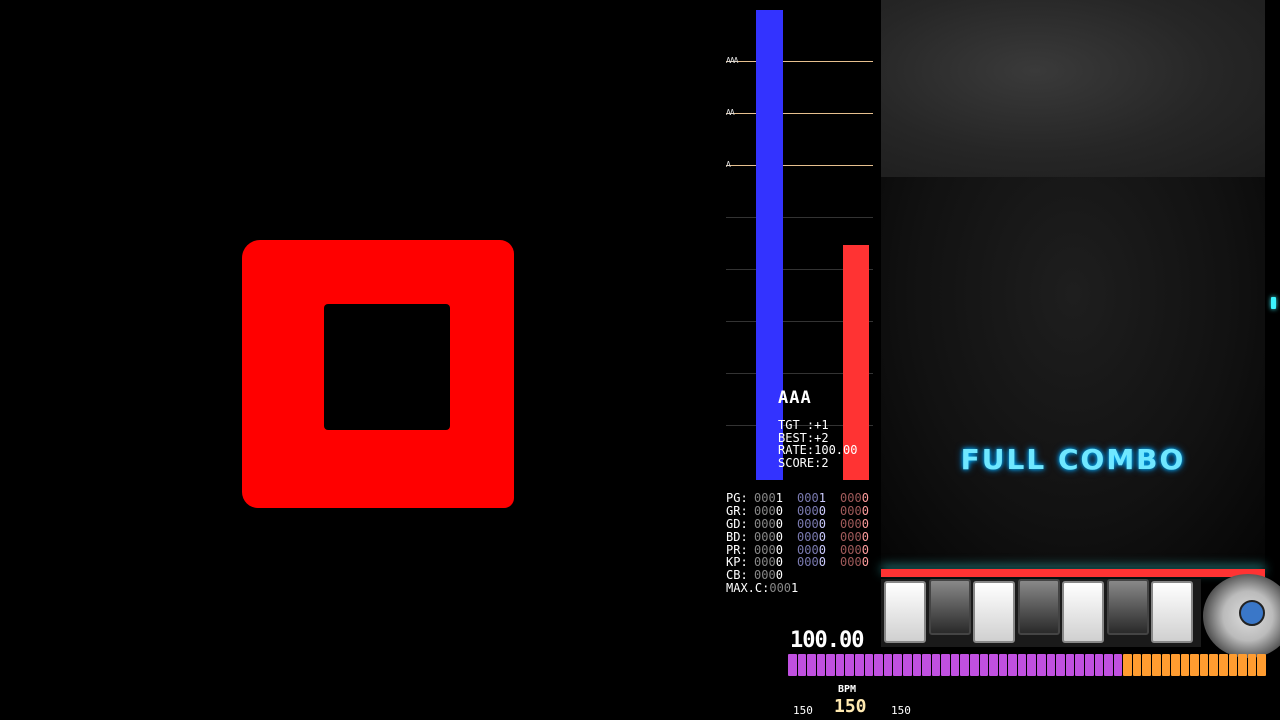 This screenshot has width=1280, height=720. I want to click on grade-mark-aa: AA, so click(730, 112).